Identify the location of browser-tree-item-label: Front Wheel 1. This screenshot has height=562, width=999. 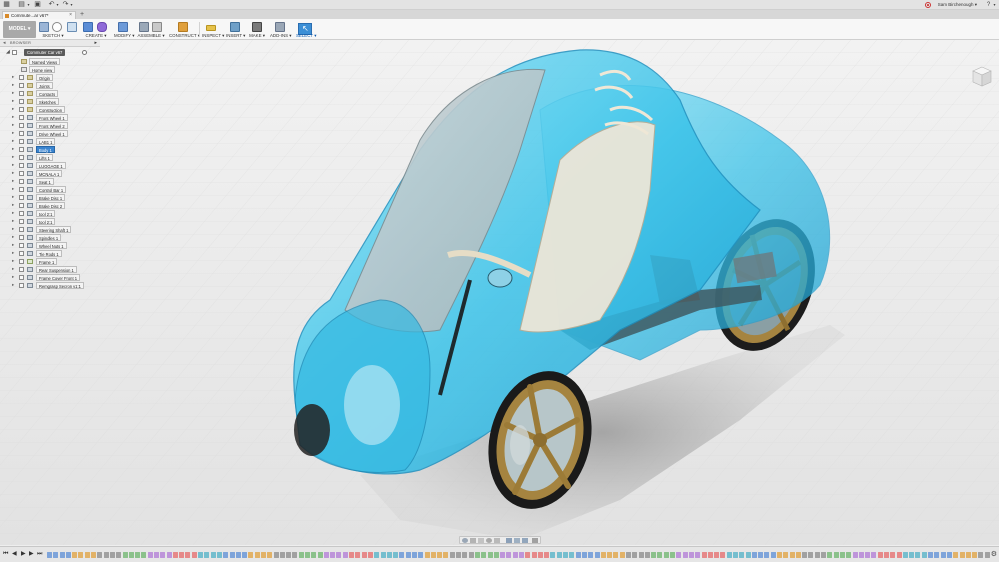
(52, 117).